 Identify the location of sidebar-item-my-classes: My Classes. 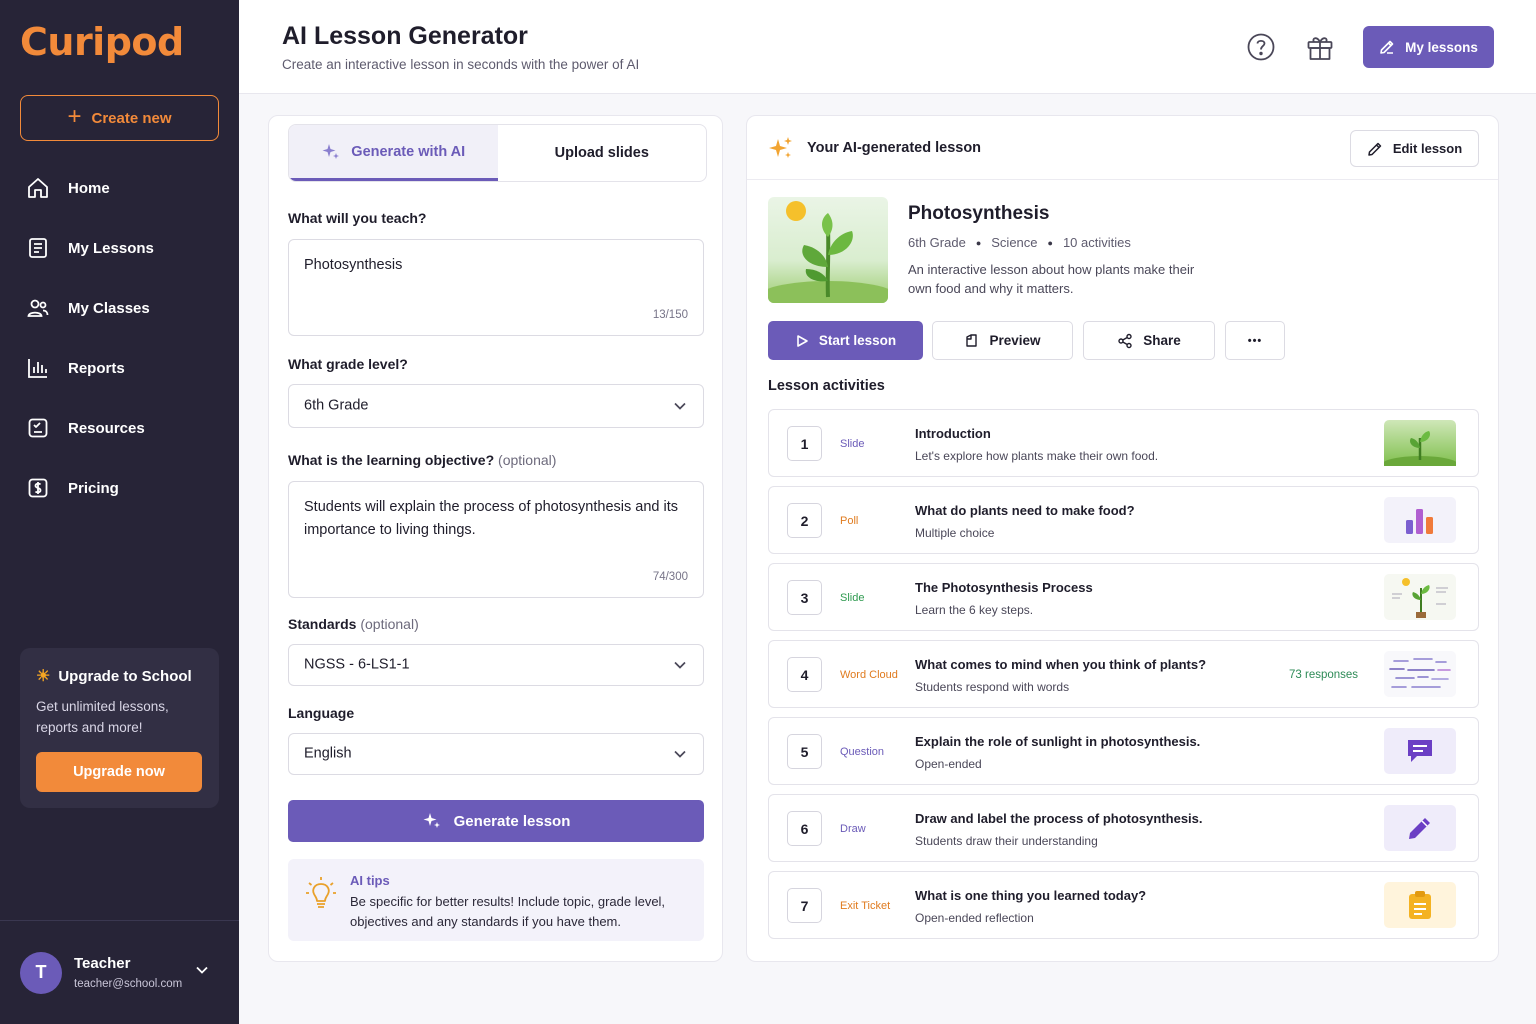
(119, 308).